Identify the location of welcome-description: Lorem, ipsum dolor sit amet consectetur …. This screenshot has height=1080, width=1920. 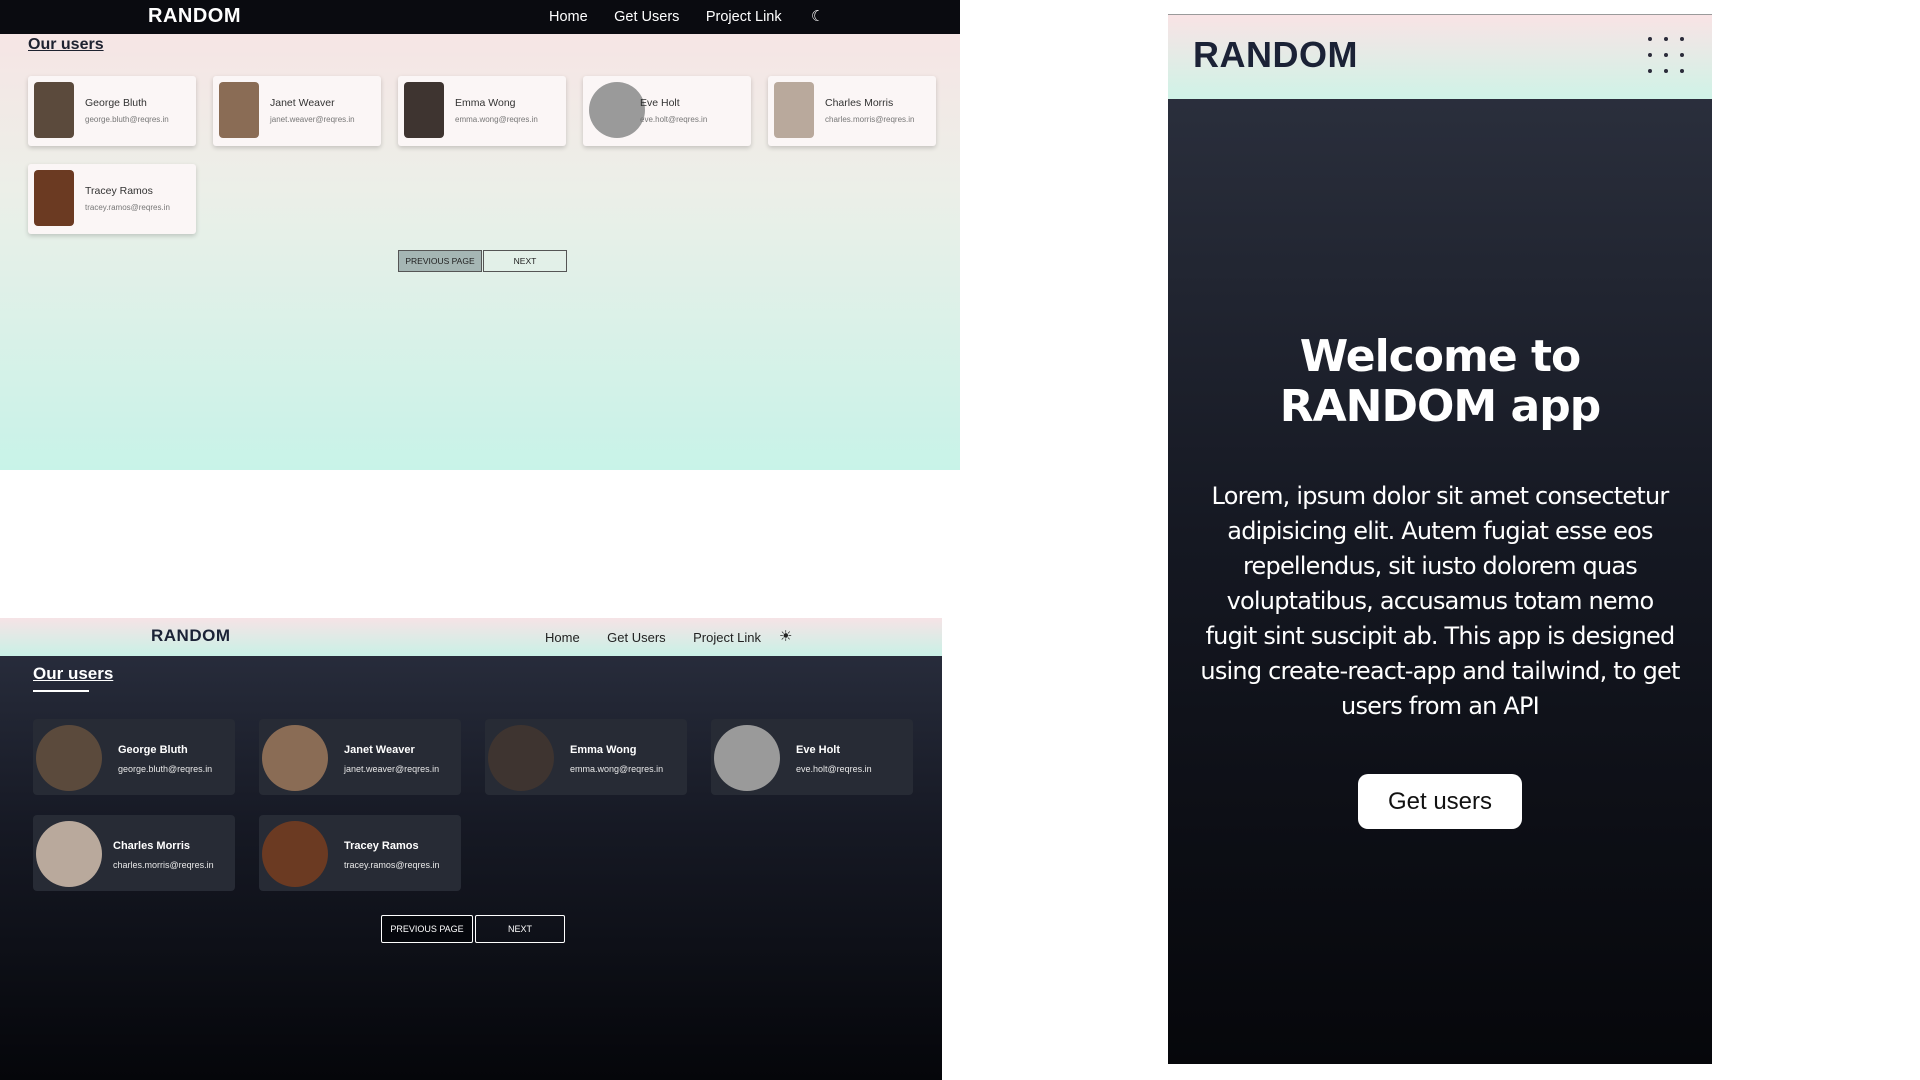
(1440, 601).